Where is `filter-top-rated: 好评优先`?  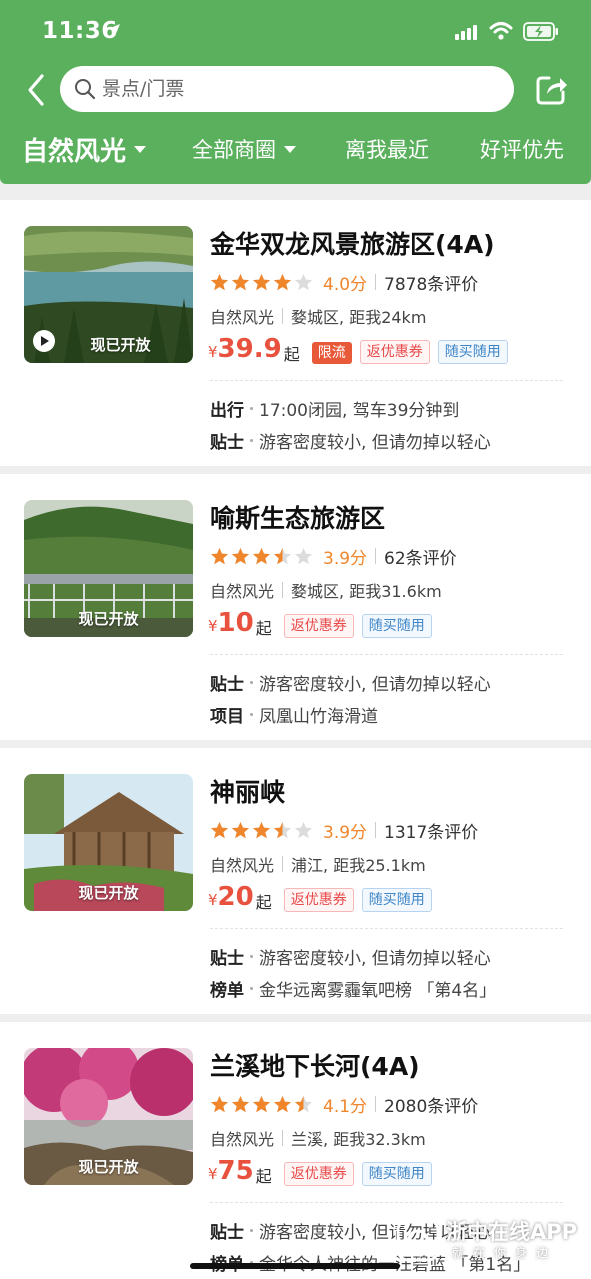
filter-top-rated: 好评优先 is located at coordinates (522, 149).